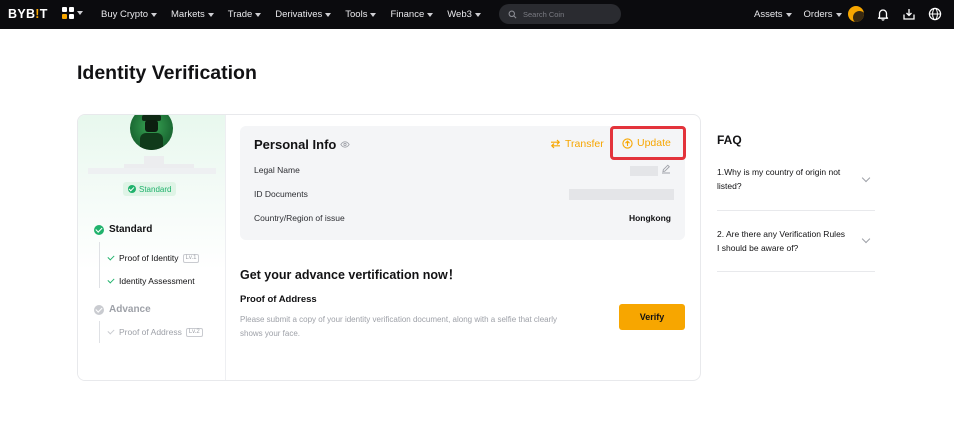  What do you see at coordinates (167, 73) in the screenshot?
I see `page-title: Identity Verification` at bounding box center [167, 73].